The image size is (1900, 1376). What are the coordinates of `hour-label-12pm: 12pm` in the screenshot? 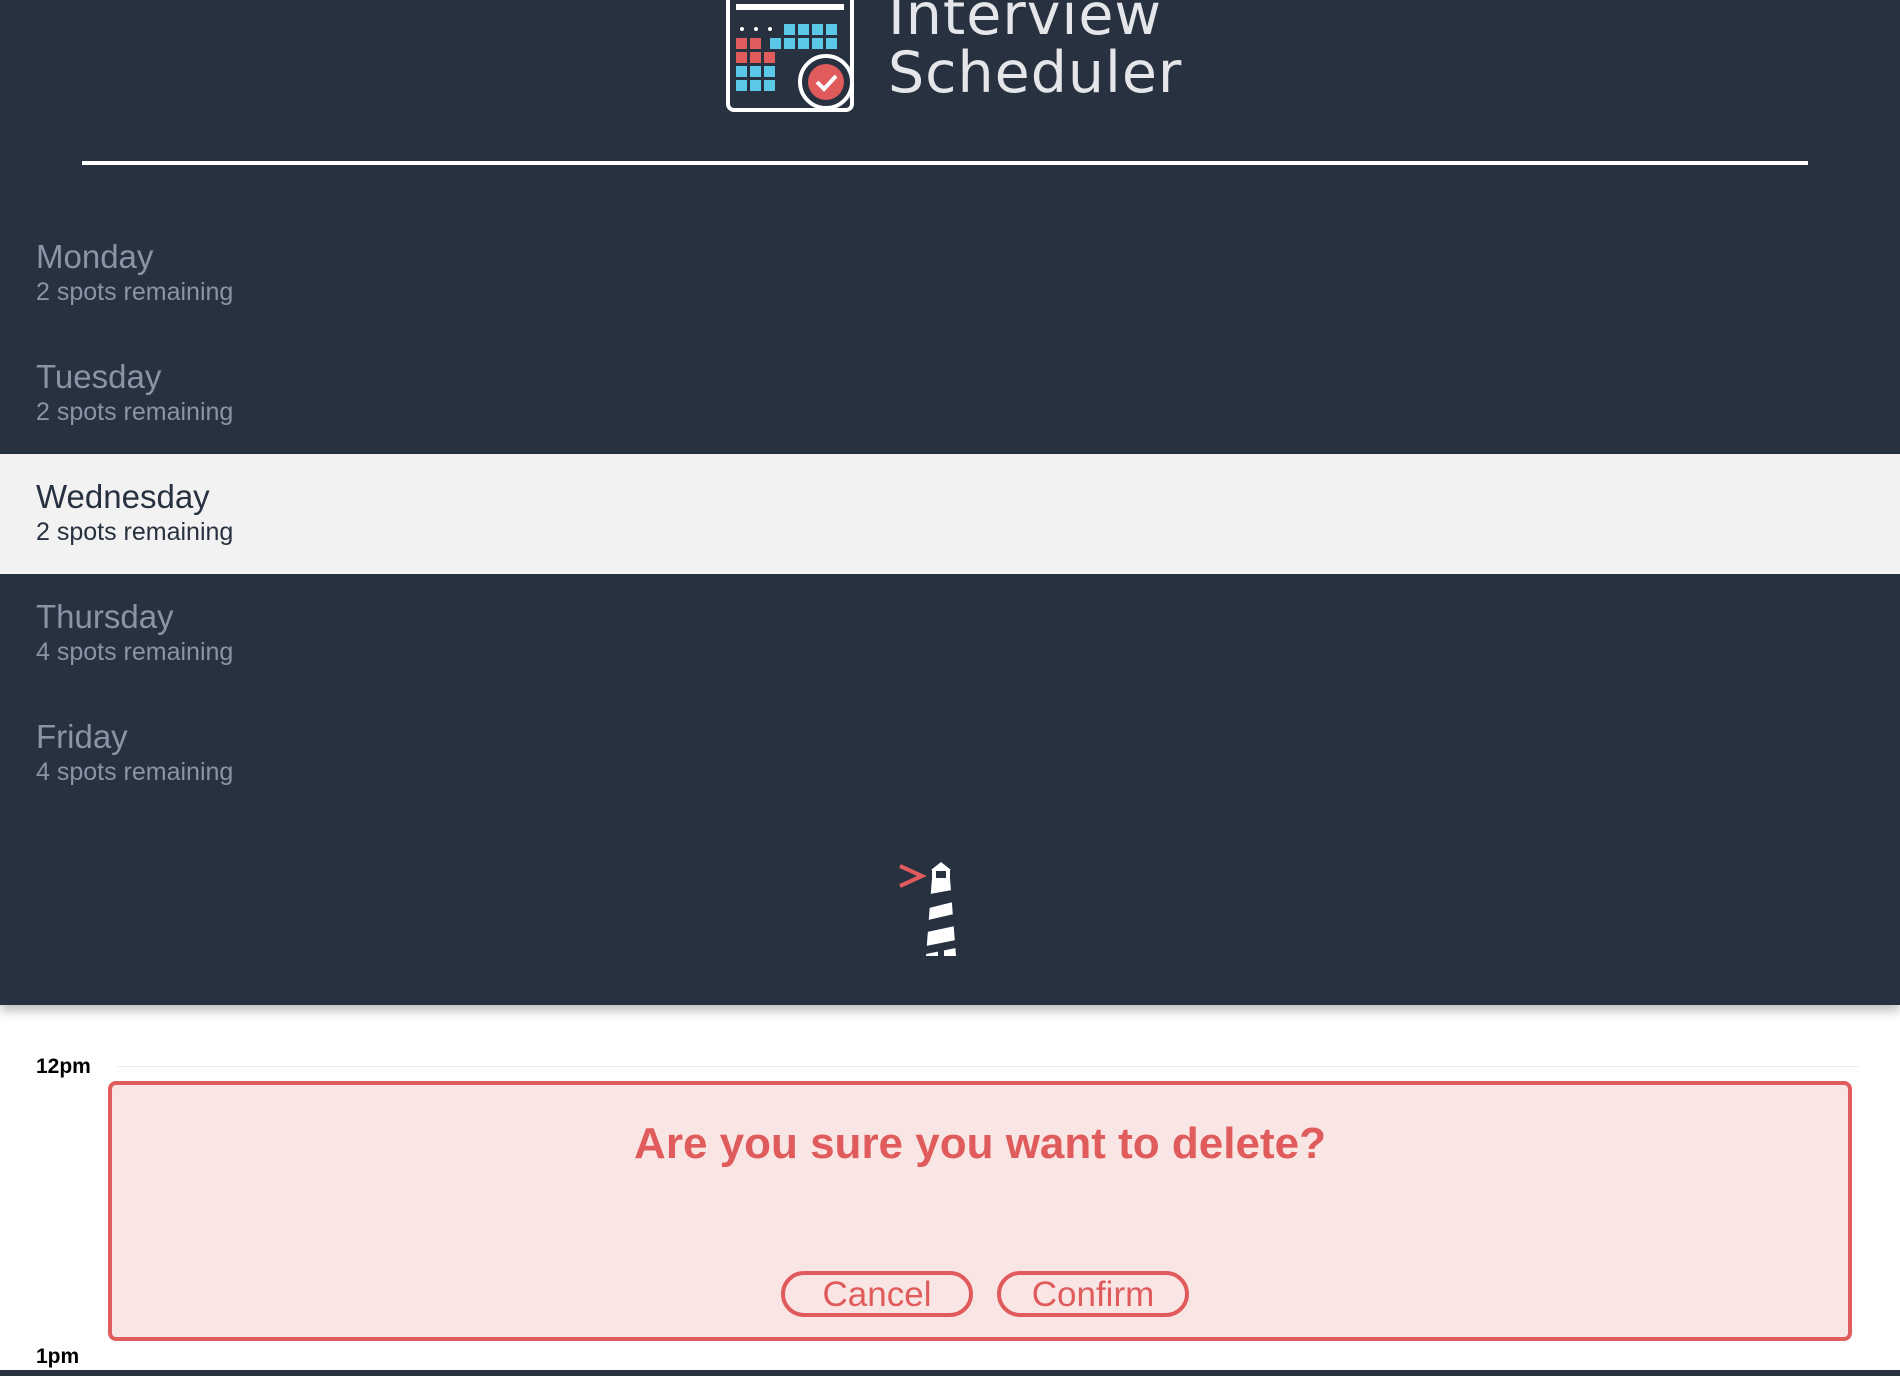 It's located at (63, 1066).